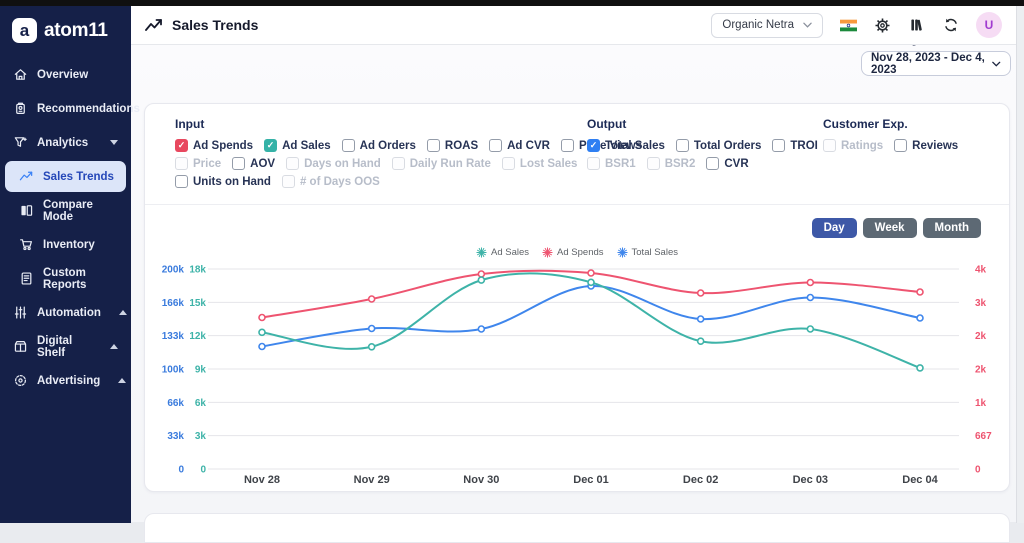  I want to click on axis-tick-ad-sales: 6k, so click(201, 403).